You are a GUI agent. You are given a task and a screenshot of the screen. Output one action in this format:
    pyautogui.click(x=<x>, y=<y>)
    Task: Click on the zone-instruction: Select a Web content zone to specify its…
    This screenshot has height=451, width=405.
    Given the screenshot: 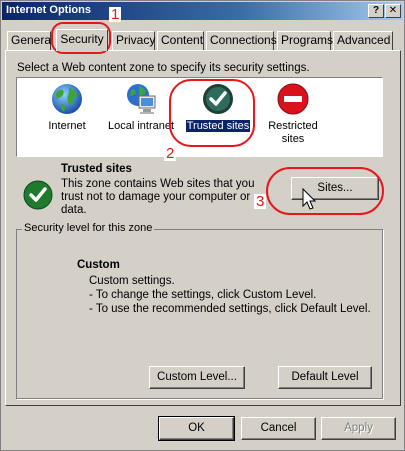 What is the action you would take?
    pyautogui.click(x=163, y=68)
    